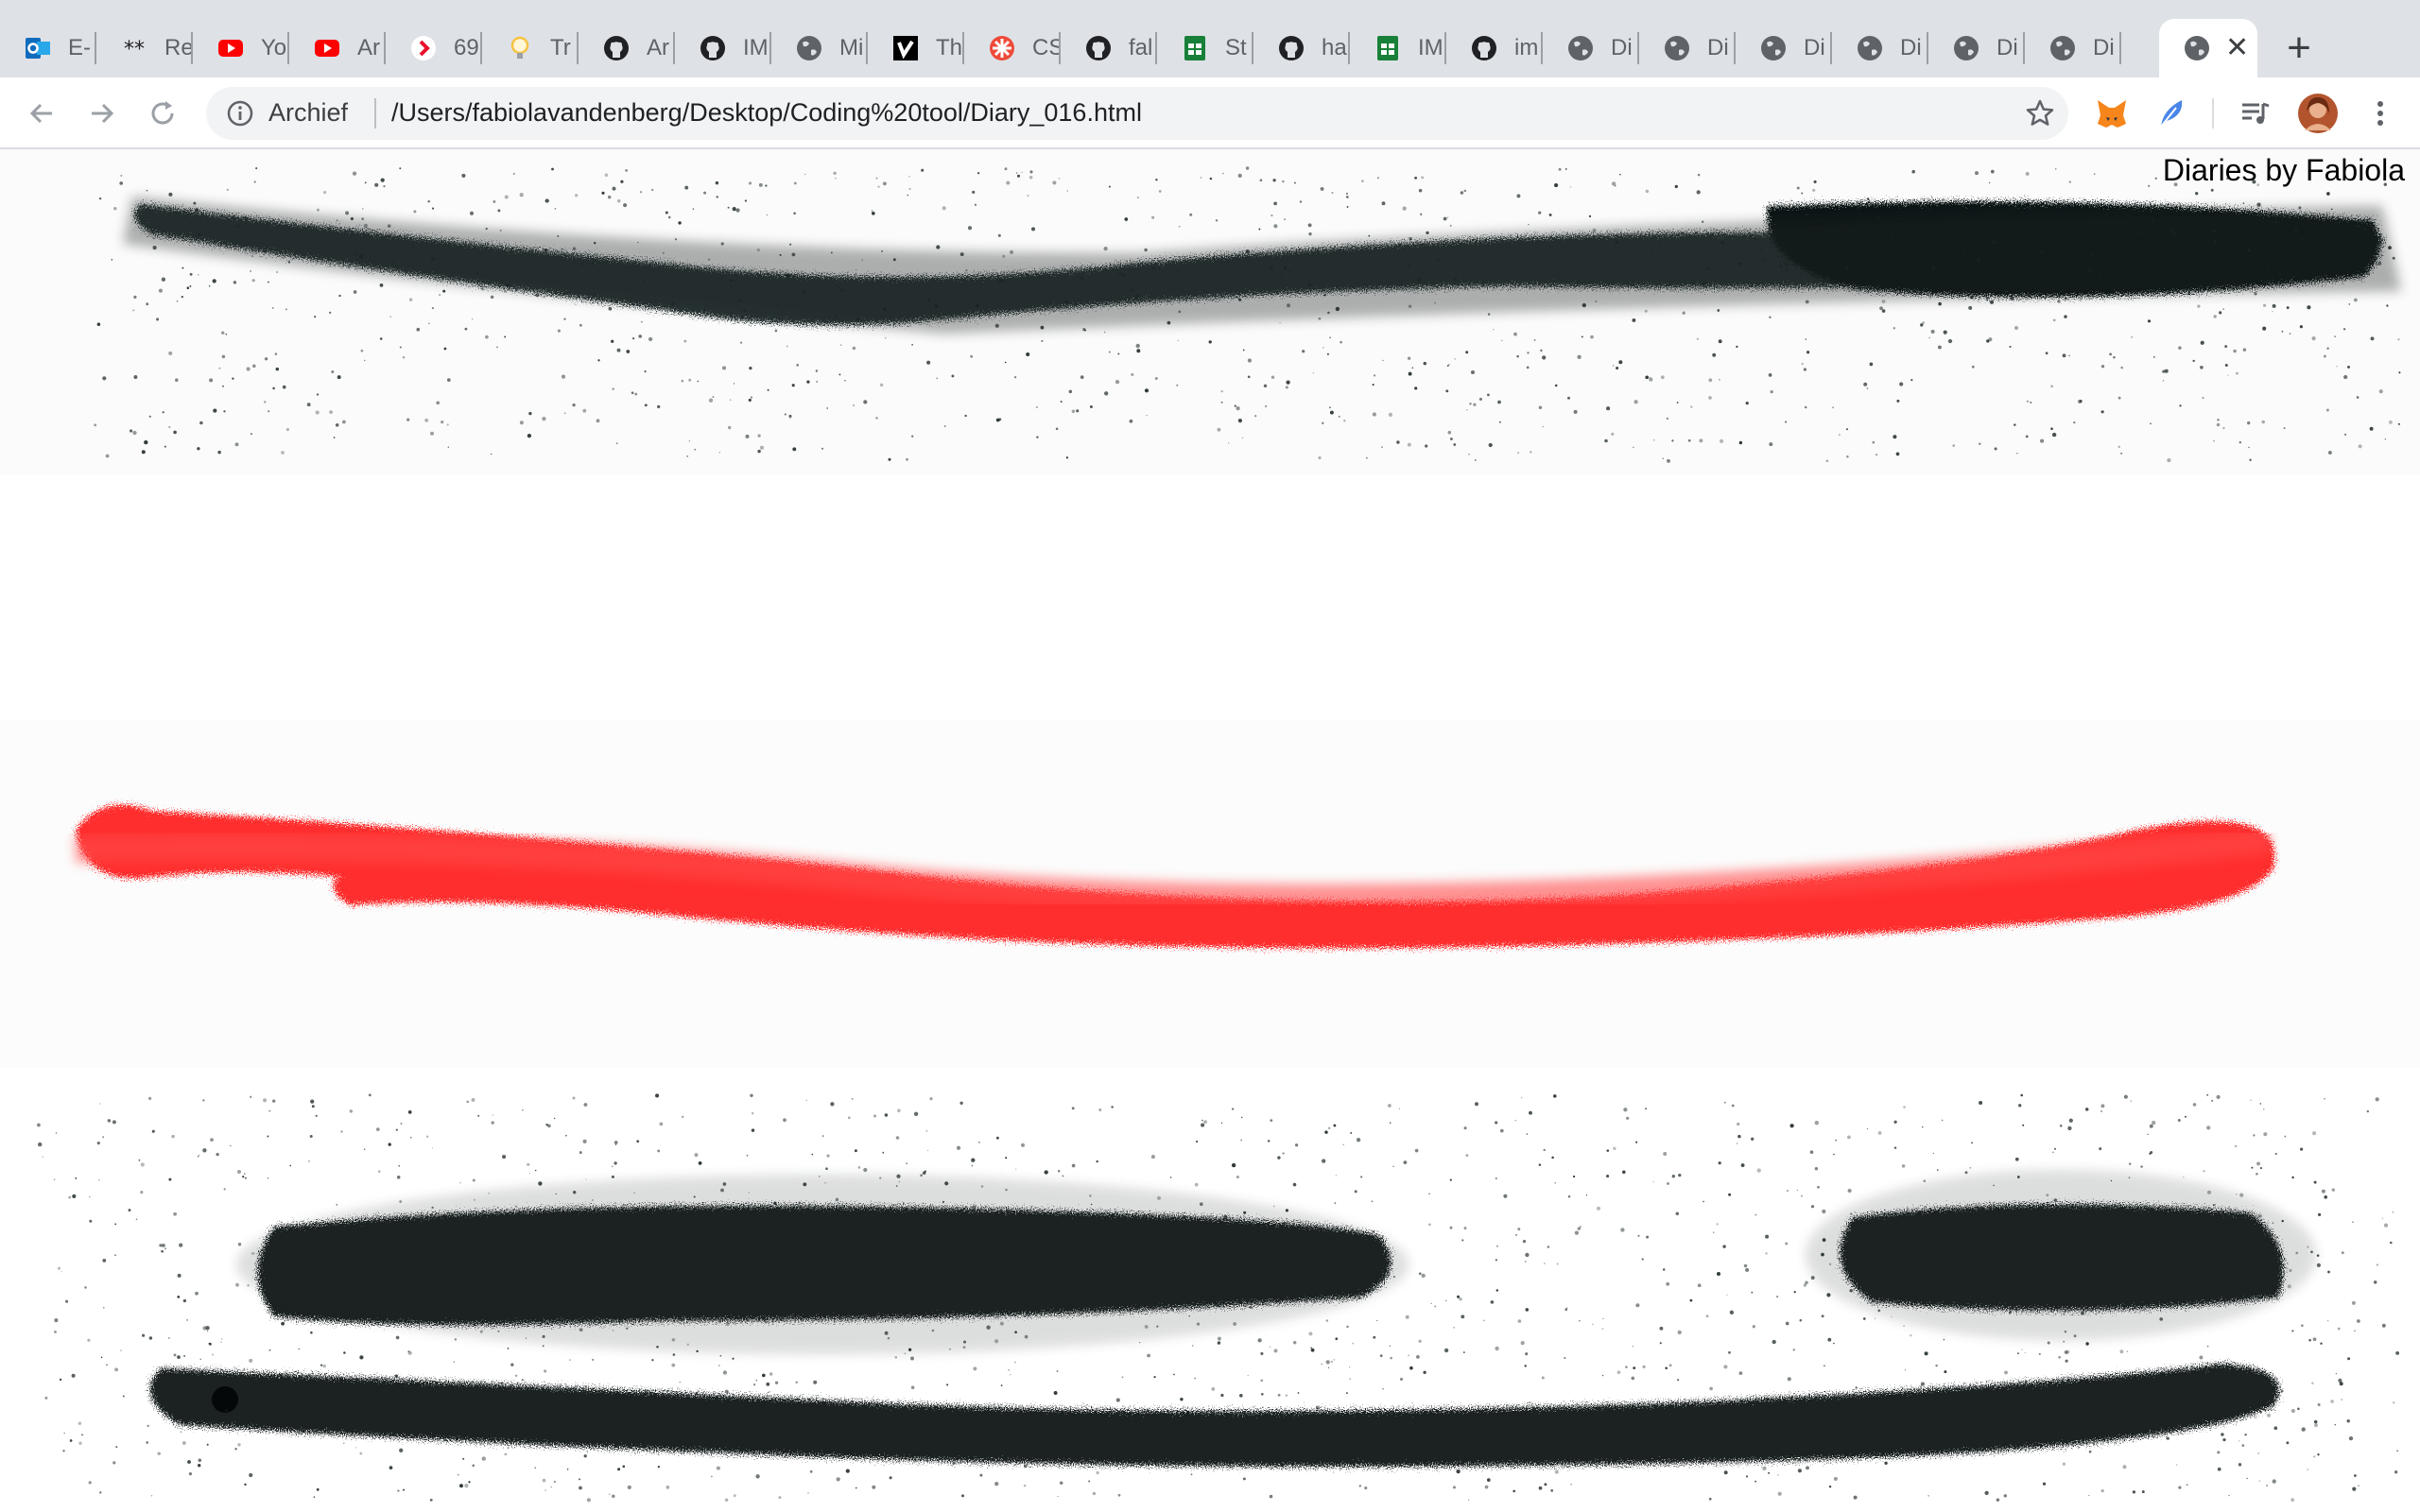 The image size is (2420, 1512). I want to click on tab-item: E-, so click(48, 48).